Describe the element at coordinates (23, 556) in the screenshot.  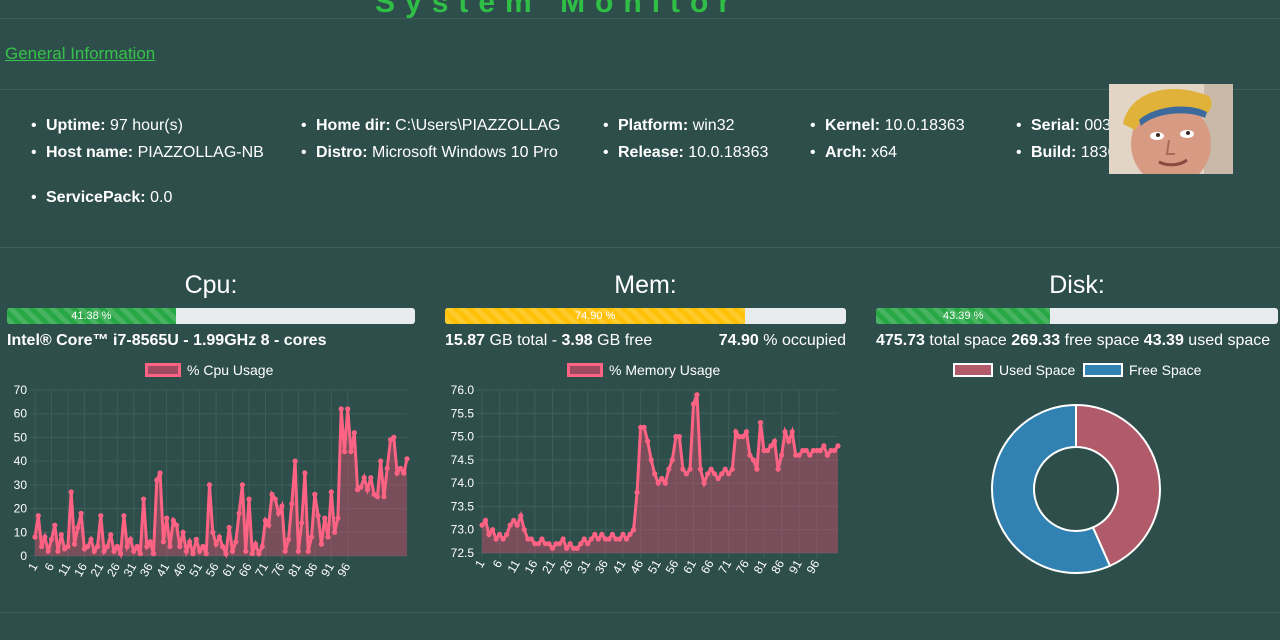
I see `y-tick-label: 0` at that location.